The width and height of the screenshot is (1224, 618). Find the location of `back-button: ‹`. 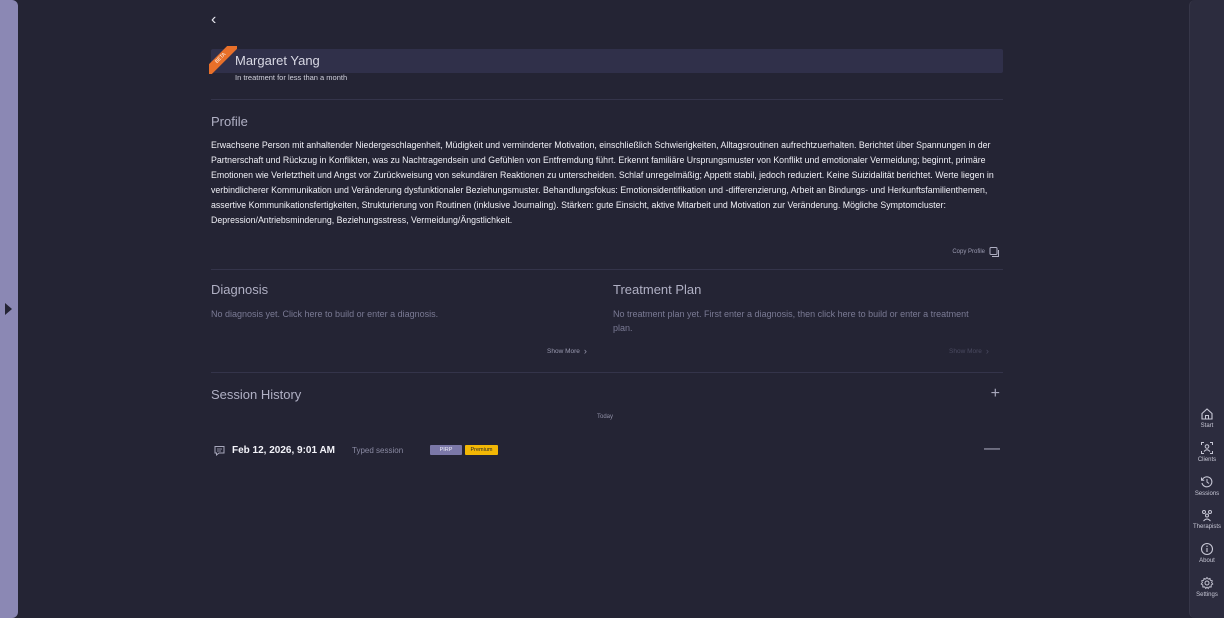

back-button: ‹ is located at coordinates (213, 20).